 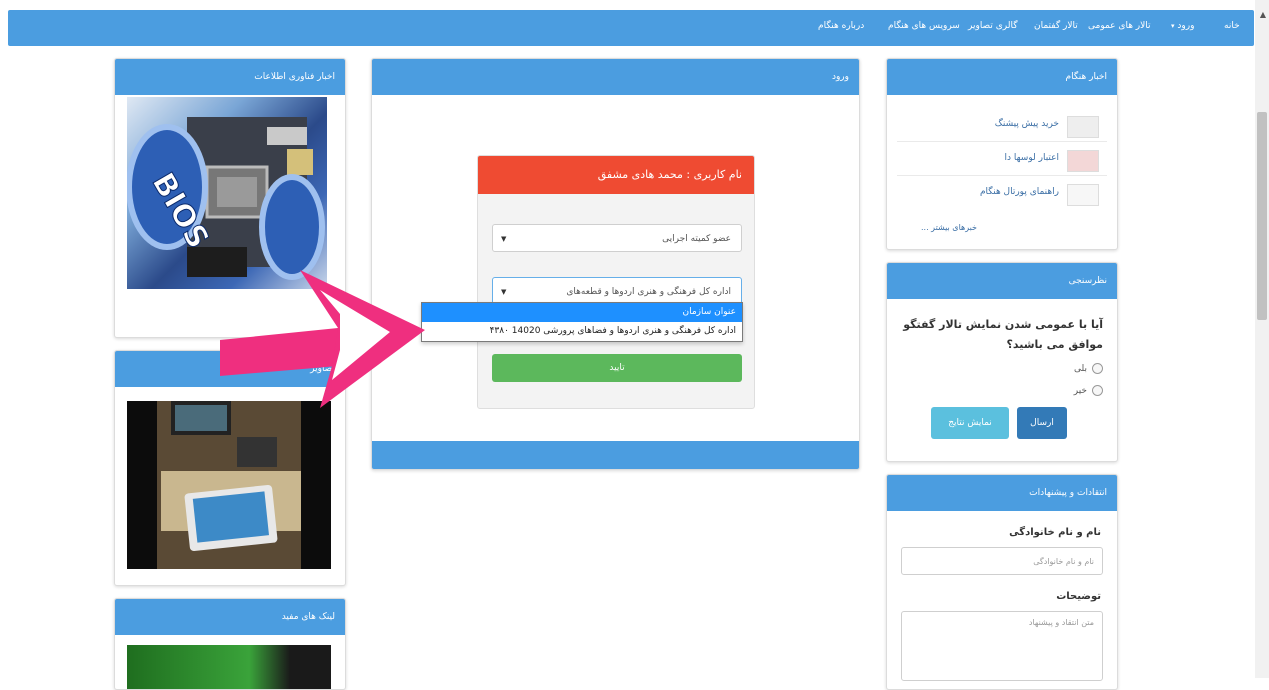 What do you see at coordinates (226, 198) in the screenshot?
I see `bios-illustration: BIOS` at bounding box center [226, 198].